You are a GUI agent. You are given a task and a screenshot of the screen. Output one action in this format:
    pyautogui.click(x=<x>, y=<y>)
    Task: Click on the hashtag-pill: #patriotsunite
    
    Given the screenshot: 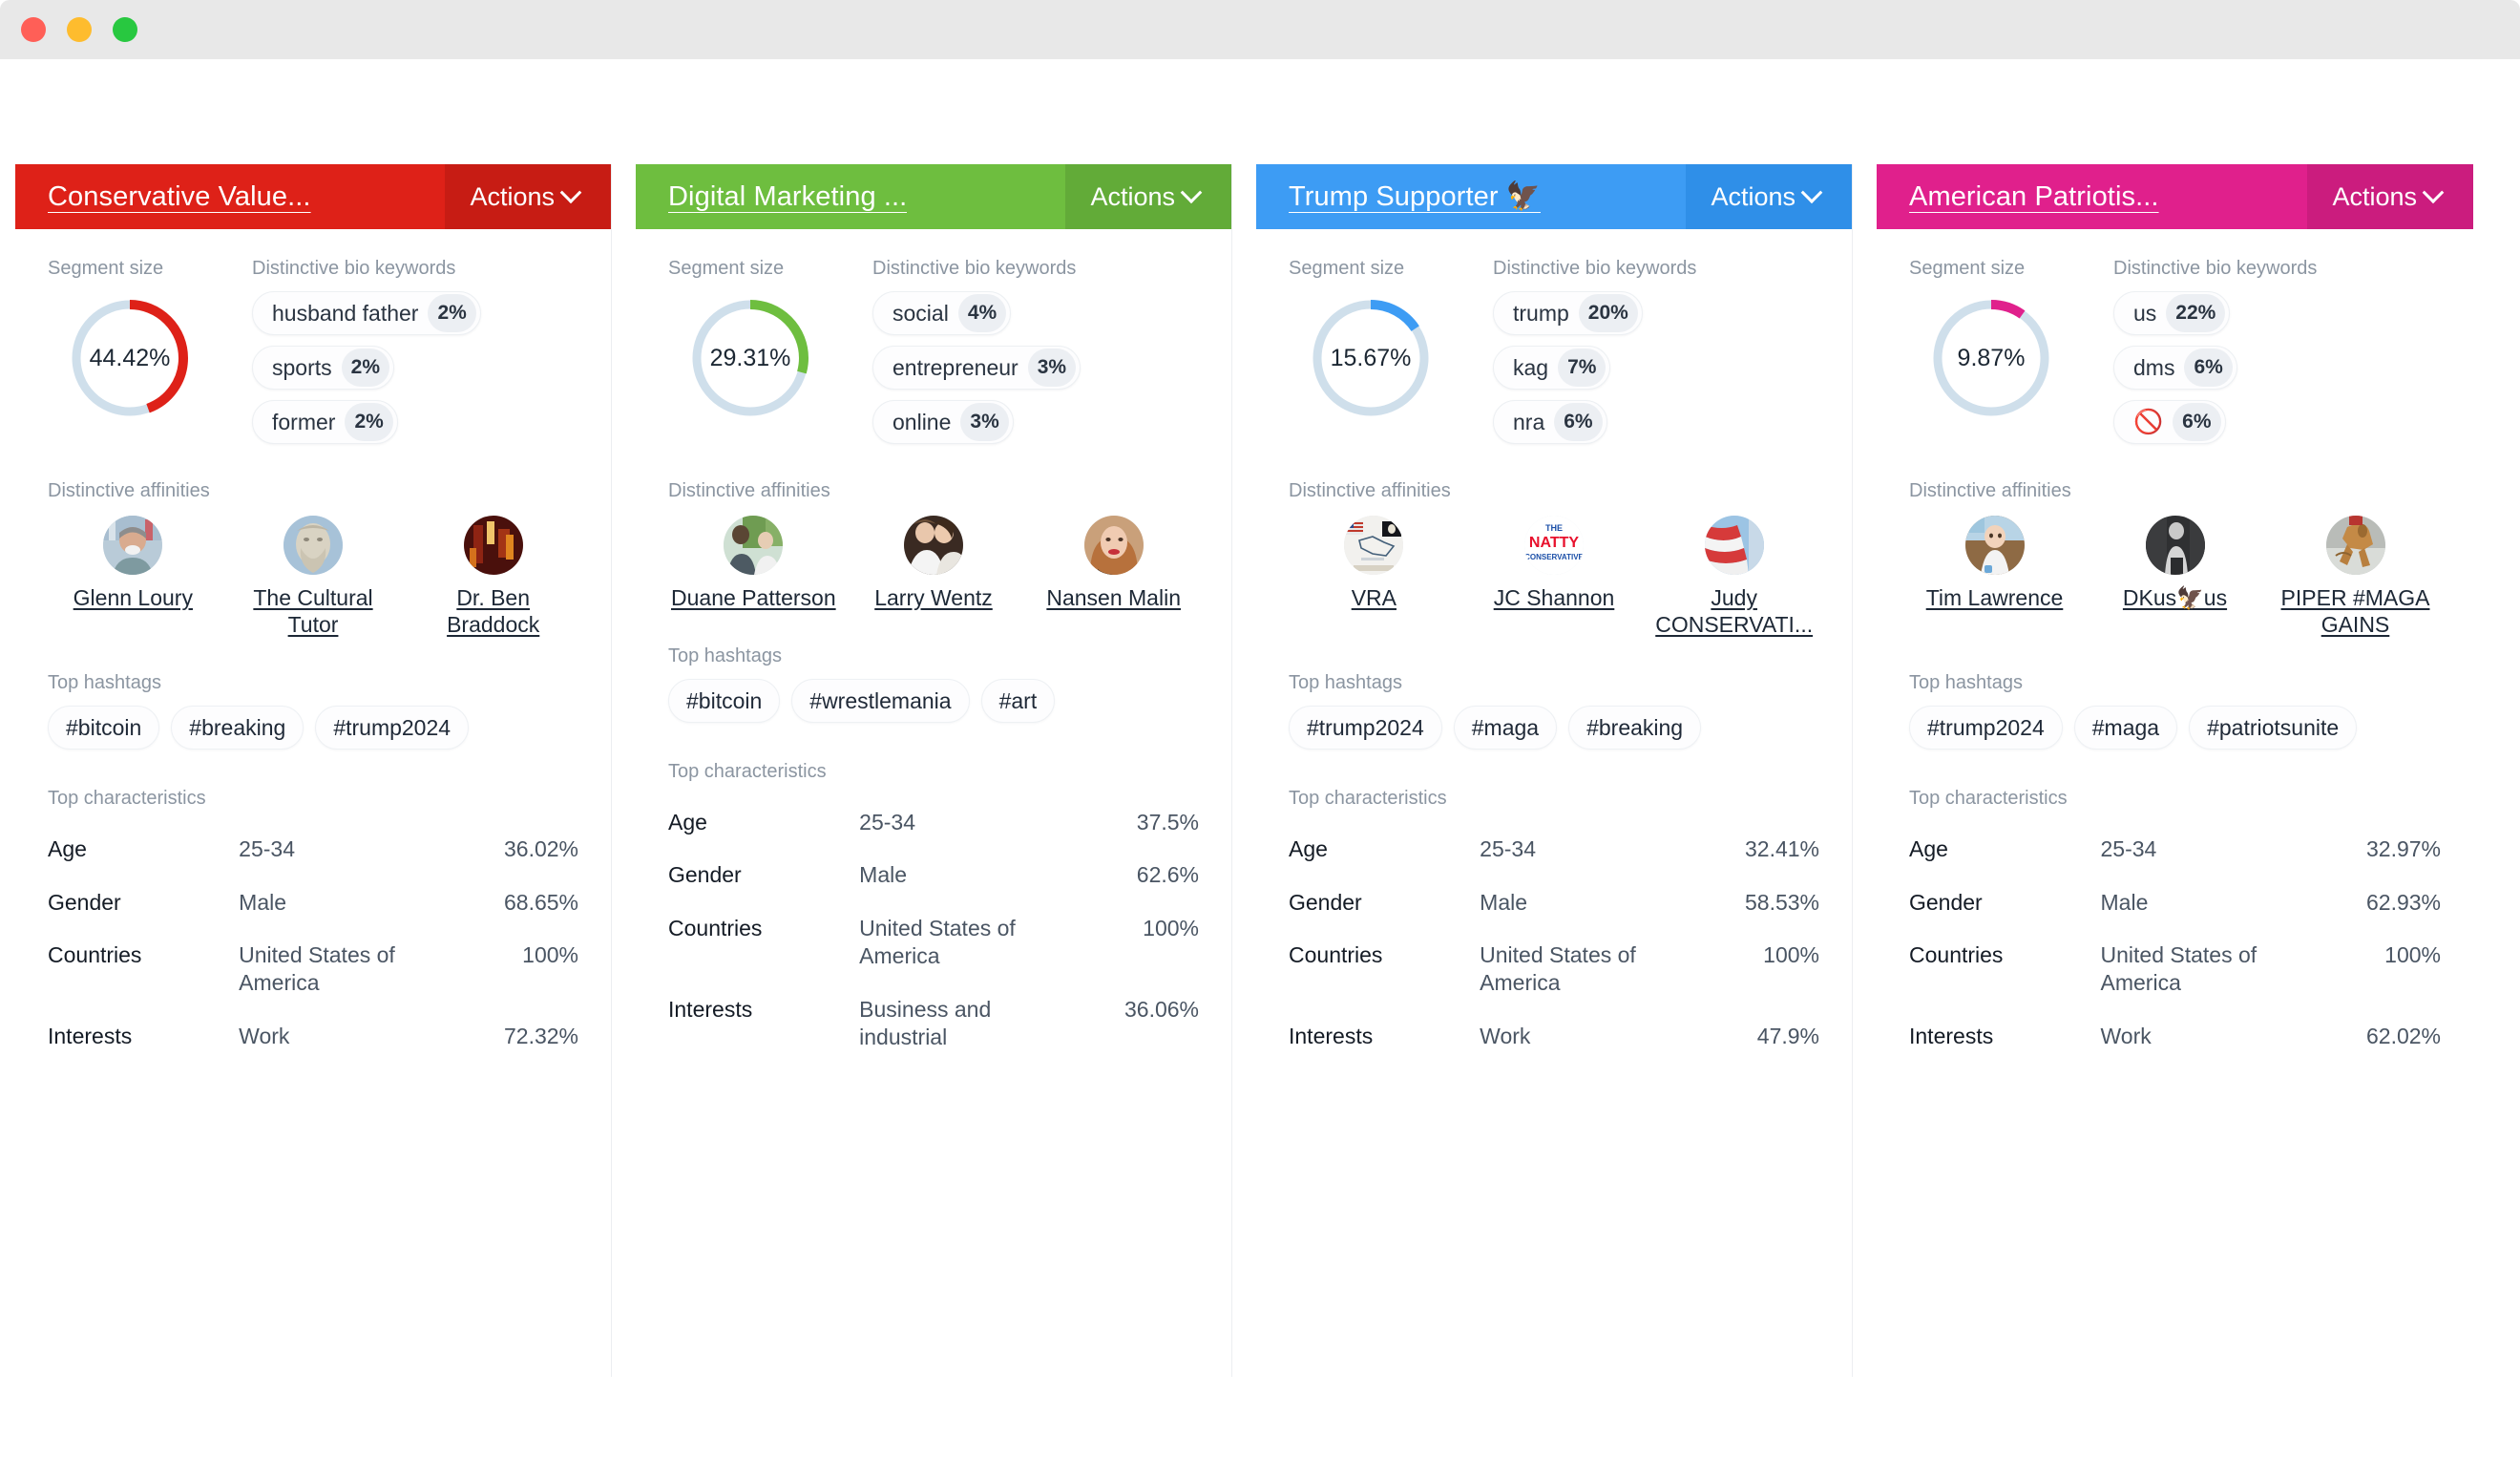 What is the action you would take?
    pyautogui.click(x=2274, y=728)
    